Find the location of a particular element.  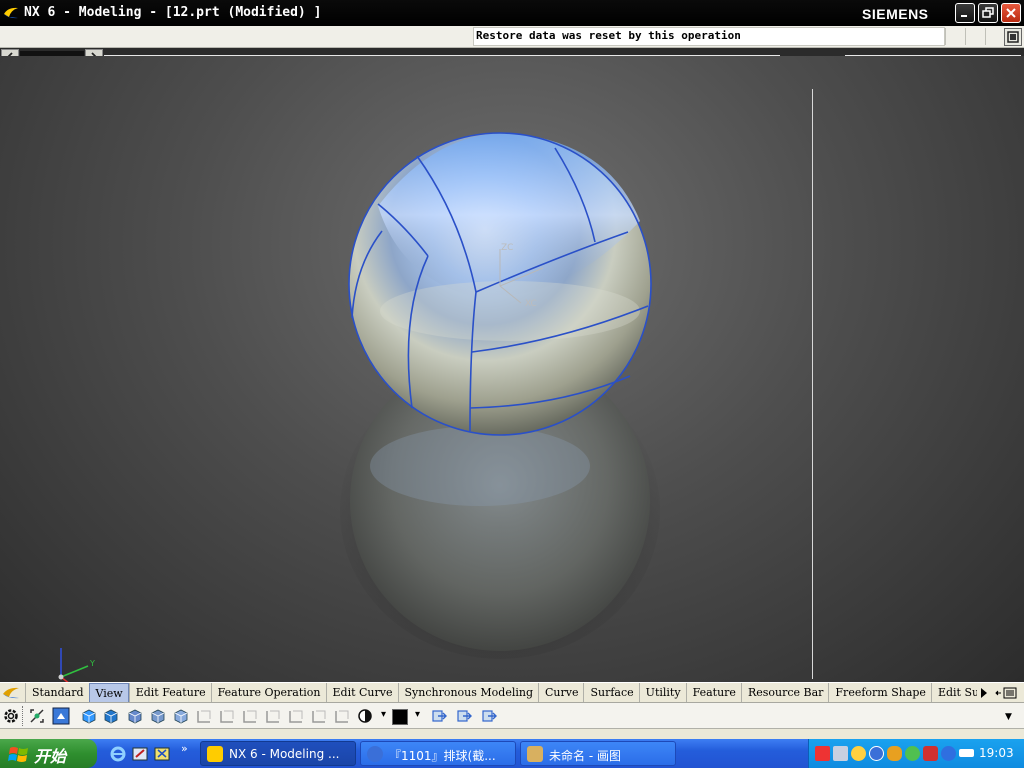

windows-flag-icon is located at coordinates (18, 754).